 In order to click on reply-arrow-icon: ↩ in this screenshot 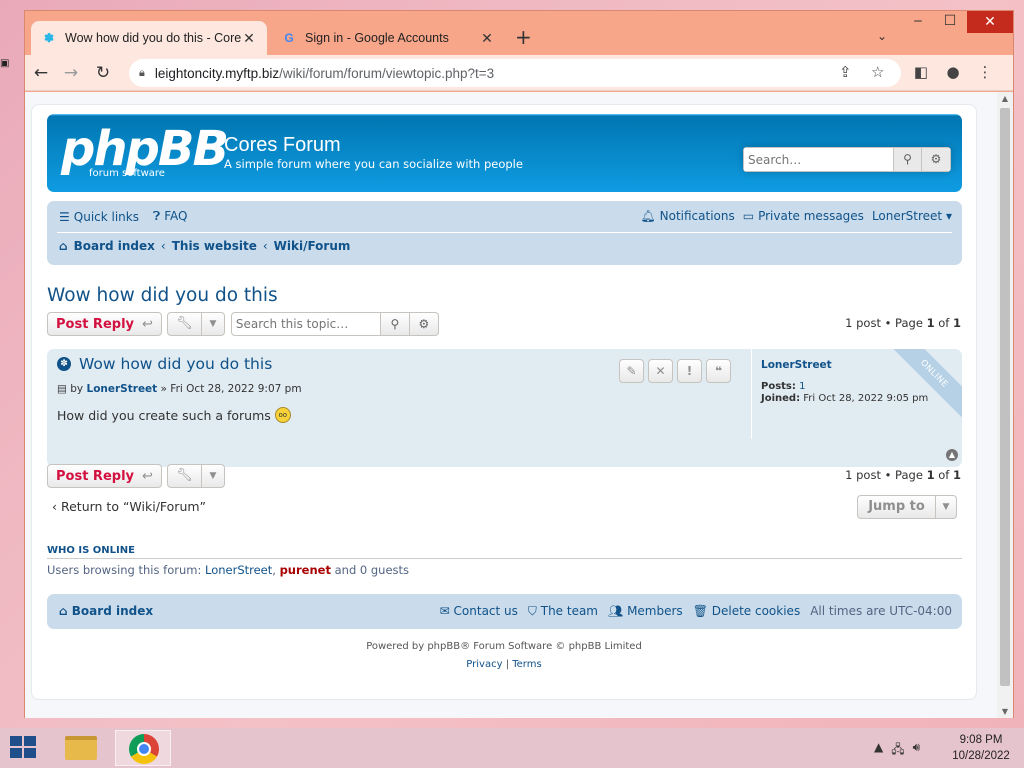, I will do `click(147, 476)`.